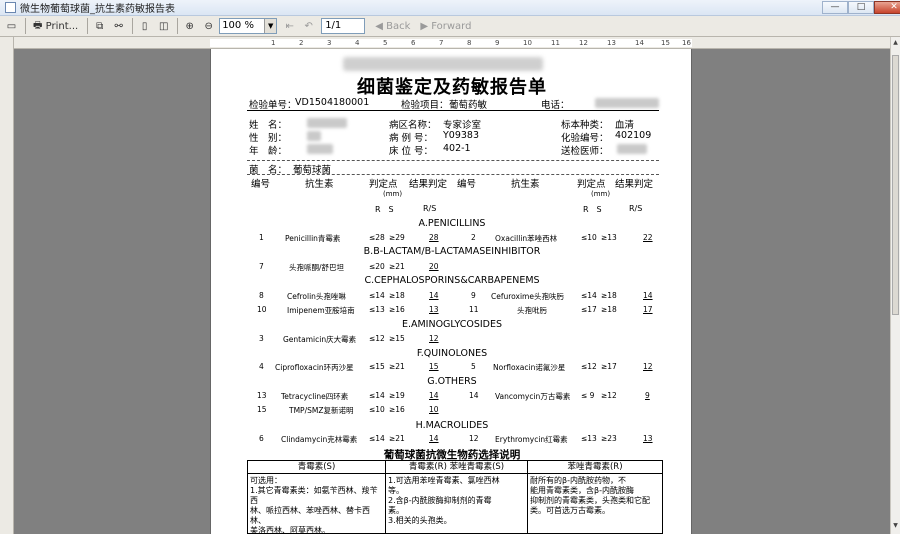 Image resolution: width=900 pixels, height=534 pixels. Describe the element at coordinates (443, 64) in the screenshot. I see `hospital-name-redacted` at that location.